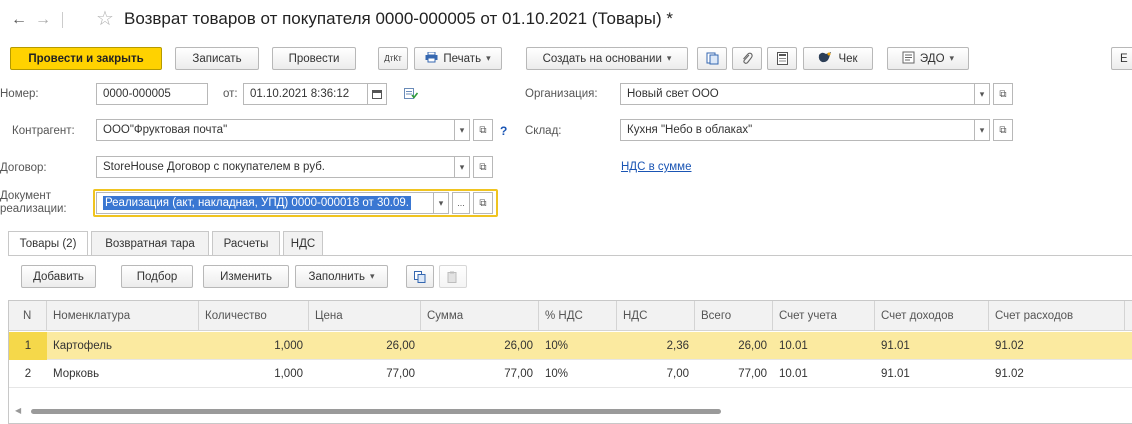 This screenshot has height=424, width=1132. What do you see at coordinates (656, 316) in the screenshot?
I see `column-header-vat: НДС` at bounding box center [656, 316].